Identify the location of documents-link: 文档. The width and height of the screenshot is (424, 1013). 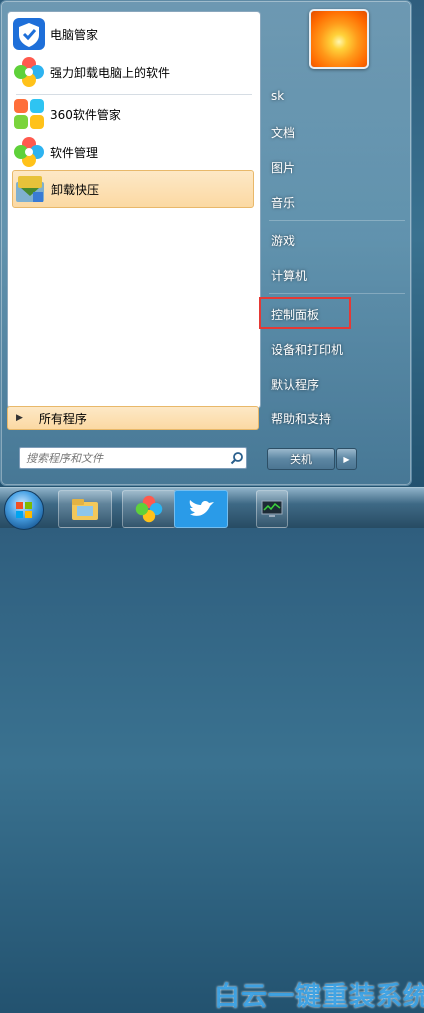
(283, 132).